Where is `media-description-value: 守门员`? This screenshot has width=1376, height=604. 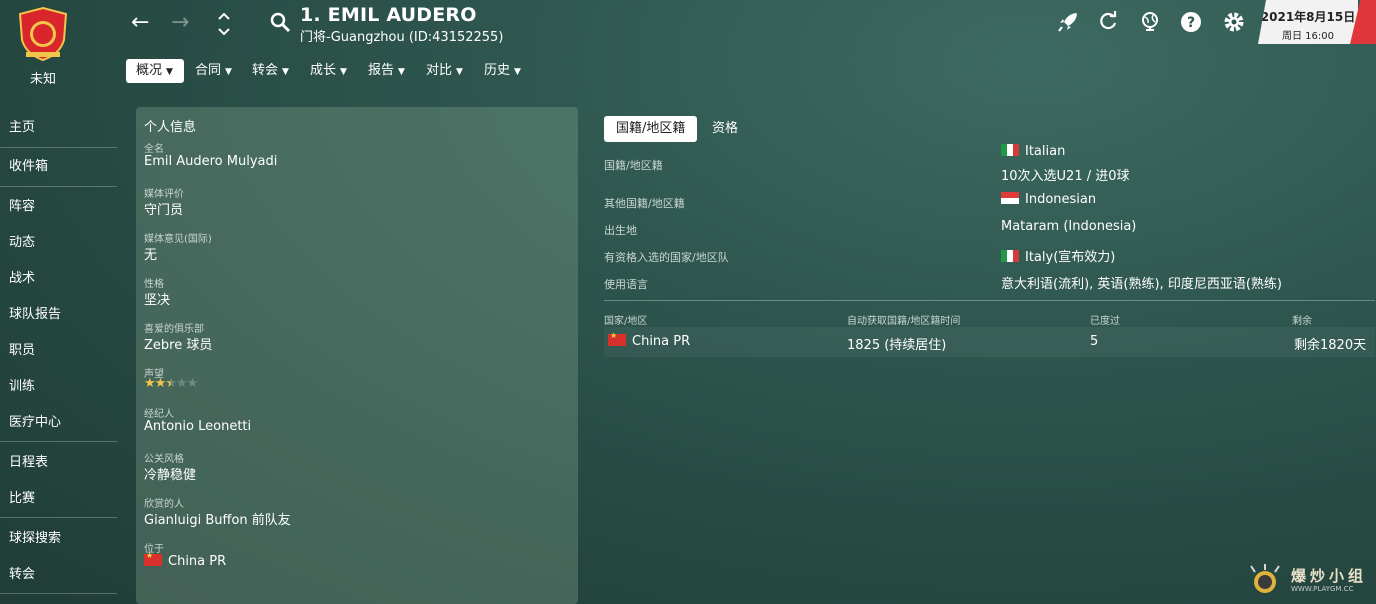
media-description-value: 守门员 is located at coordinates (164, 210).